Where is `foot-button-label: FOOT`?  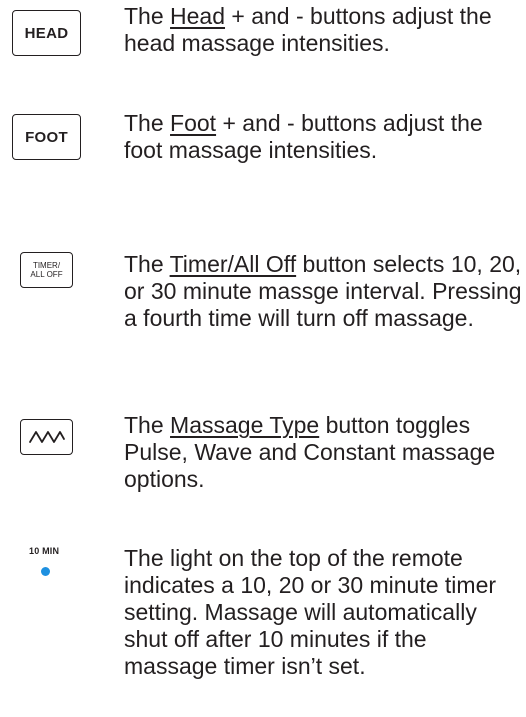 foot-button-label: FOOT is located at coordinates (46, 137).